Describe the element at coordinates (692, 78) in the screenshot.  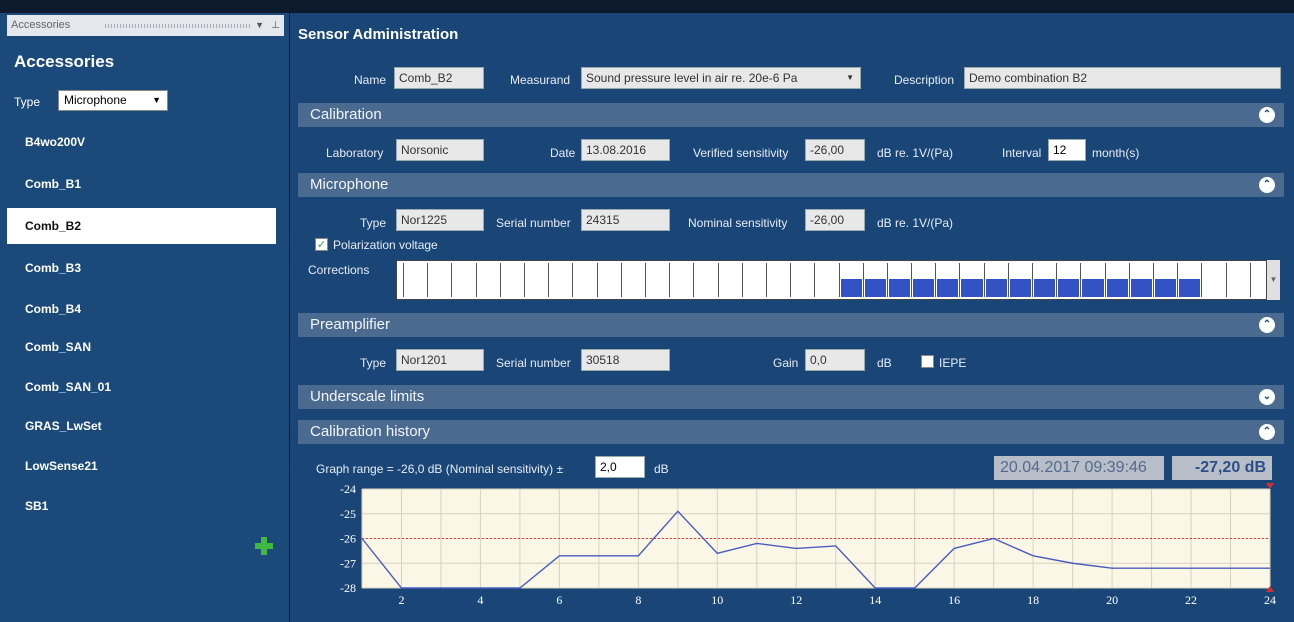
I see `measurand-value: Sound pressure level in air re. 20e-6 Pa` at that location.